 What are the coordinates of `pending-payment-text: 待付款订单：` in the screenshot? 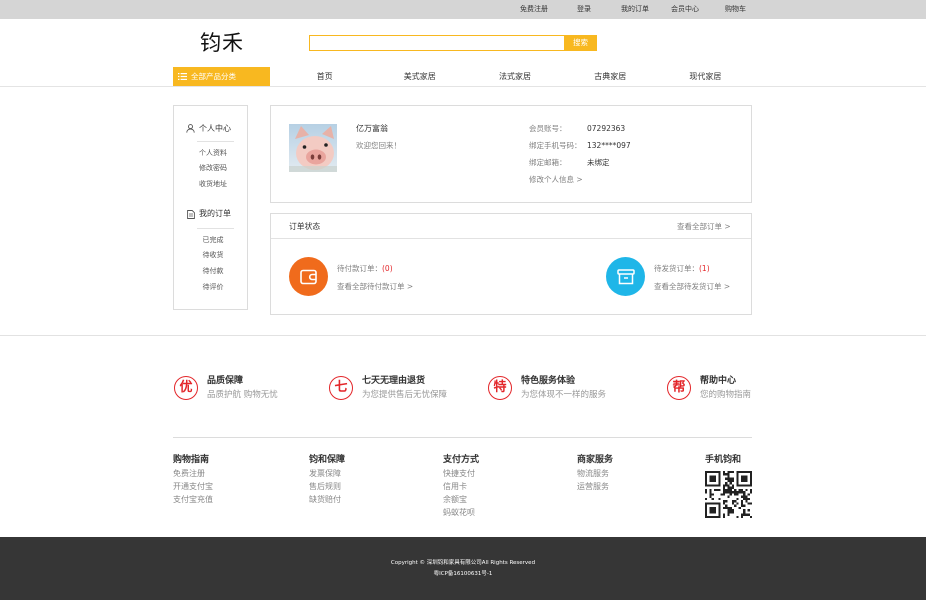 It's located at (359, 268).